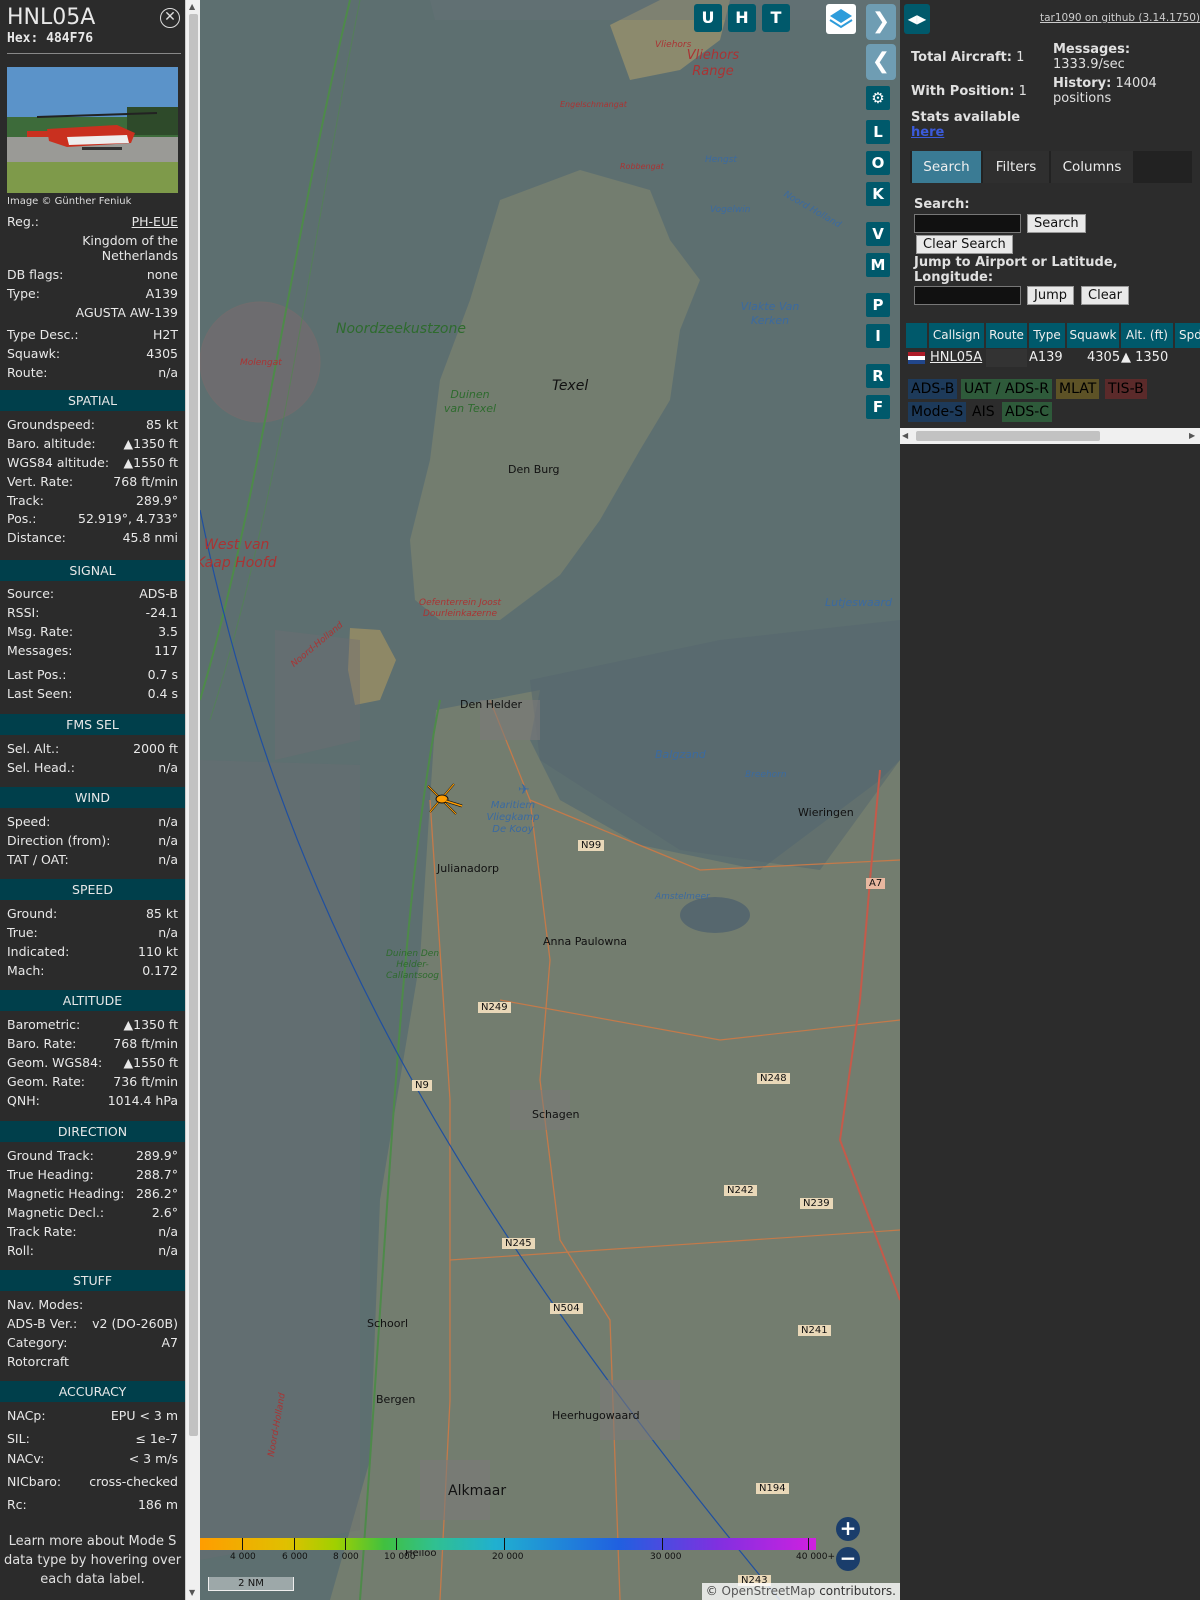  Describe the element at coordinates (92, 336) in the screenshot. I see `detail-row: Type Desc.: H2T` at that location.